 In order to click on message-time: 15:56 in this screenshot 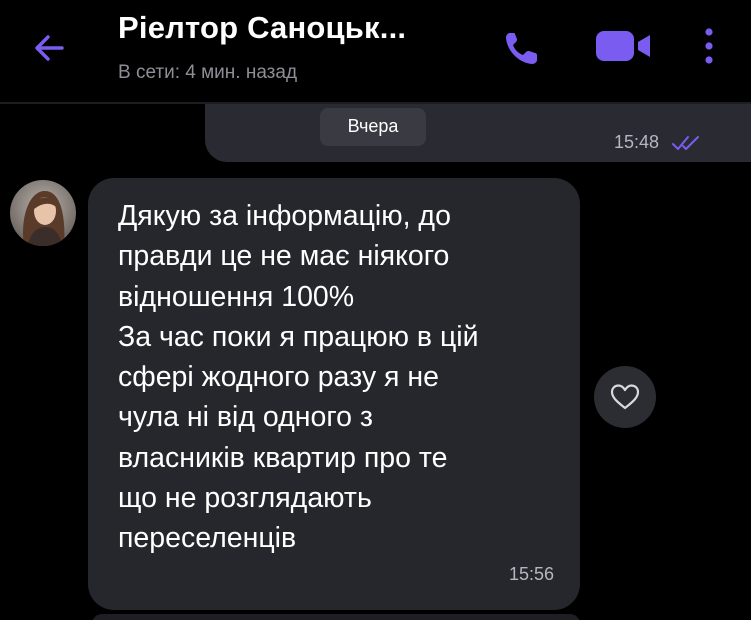, I will do `click(531, 574)`.